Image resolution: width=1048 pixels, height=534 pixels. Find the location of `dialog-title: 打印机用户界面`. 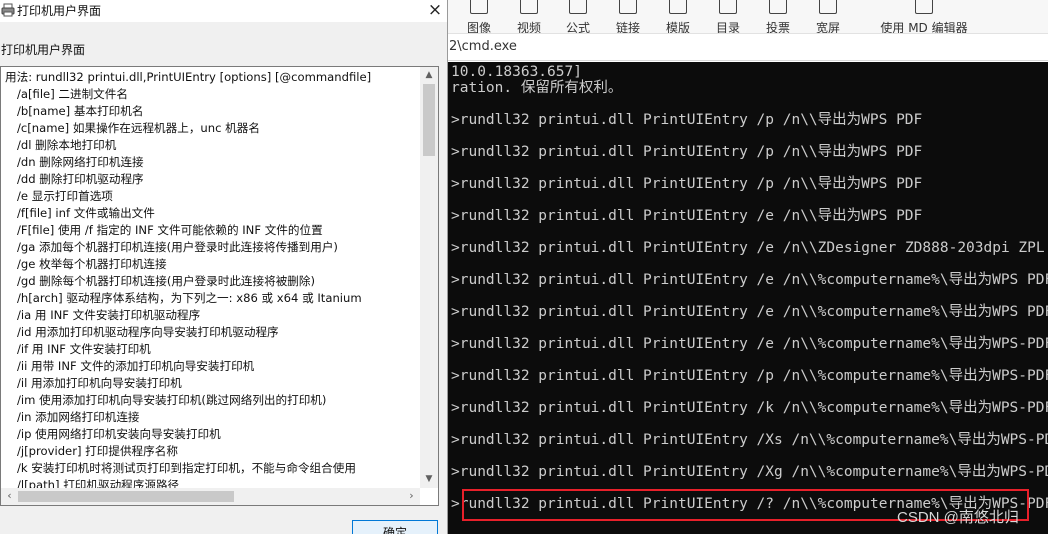

dialog-title: 打印机用户界面 is located at coordinates (59, 11).